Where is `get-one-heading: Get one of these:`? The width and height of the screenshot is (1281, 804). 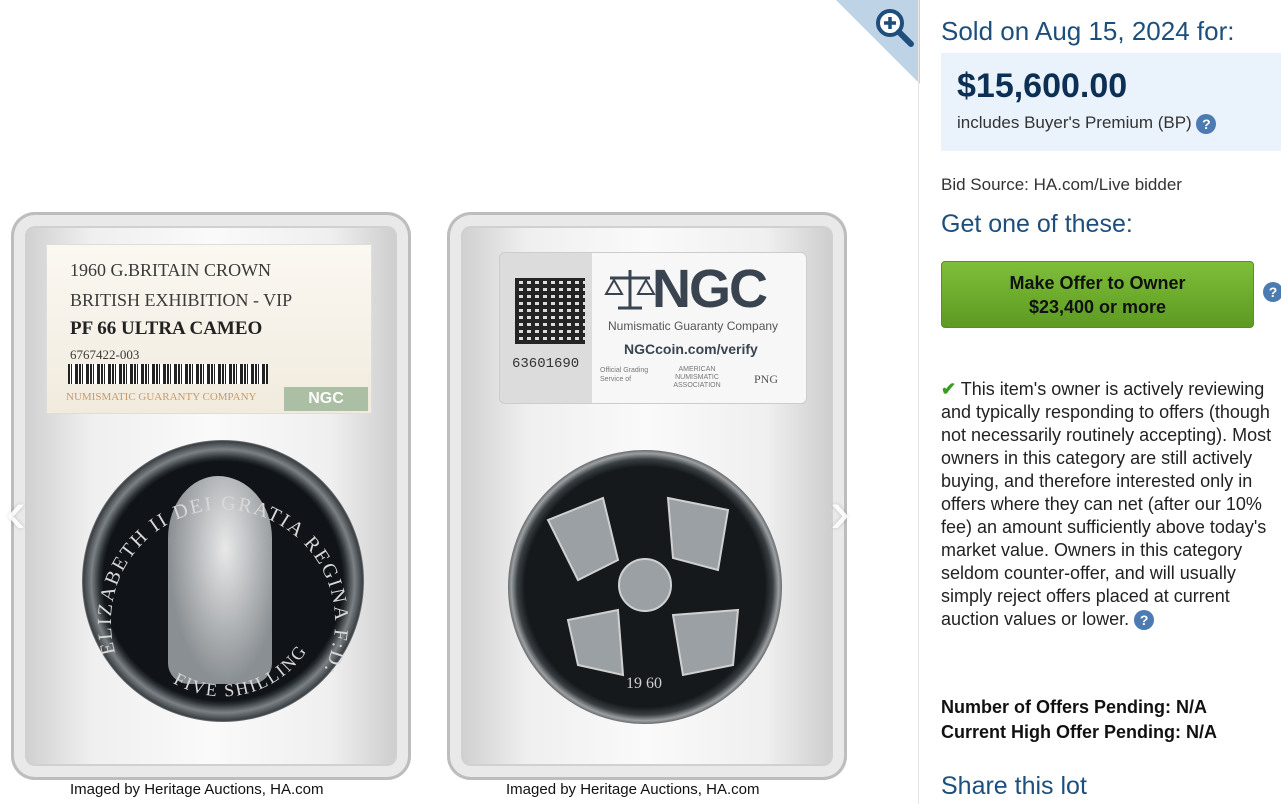
get-one-heading: Get one of these: is located at coordinates (1037, 224).